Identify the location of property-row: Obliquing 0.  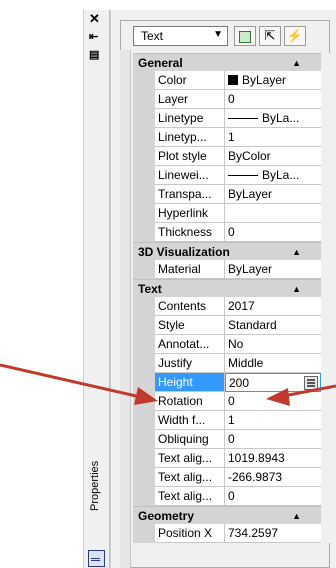
(227, 439).